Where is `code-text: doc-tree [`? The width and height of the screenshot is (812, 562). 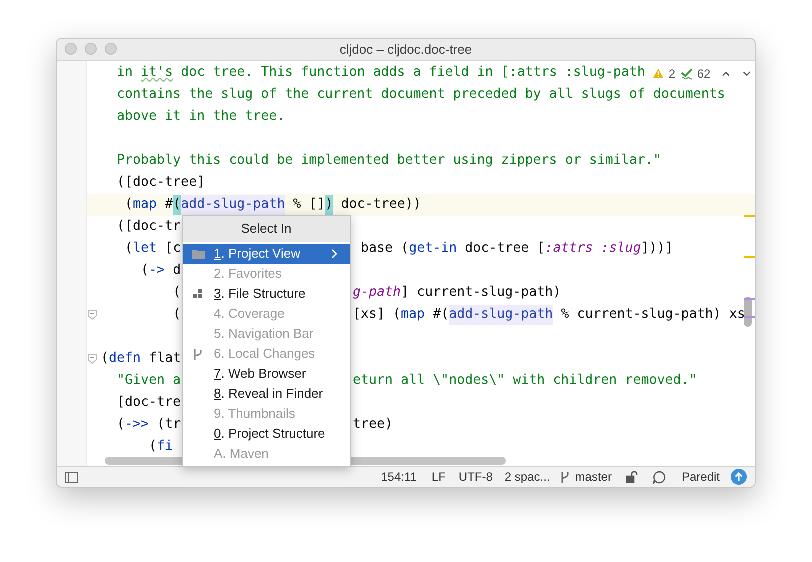
code-text: doc-tree [ is located at coordinates (505, 249).